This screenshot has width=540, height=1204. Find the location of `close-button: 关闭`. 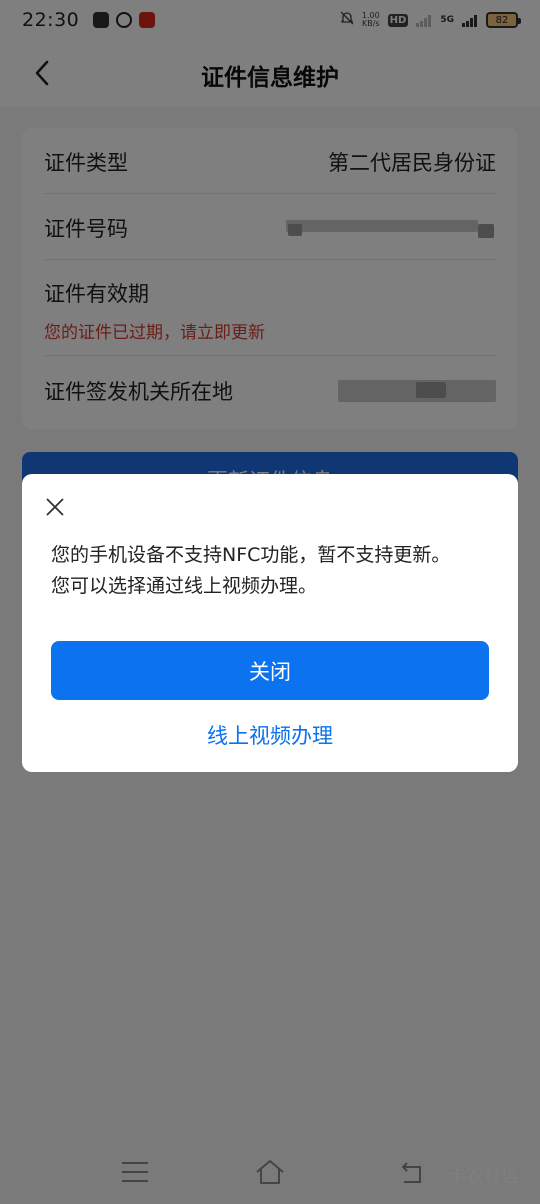

close-button: 关闭 is located at coordinates (270, 670).